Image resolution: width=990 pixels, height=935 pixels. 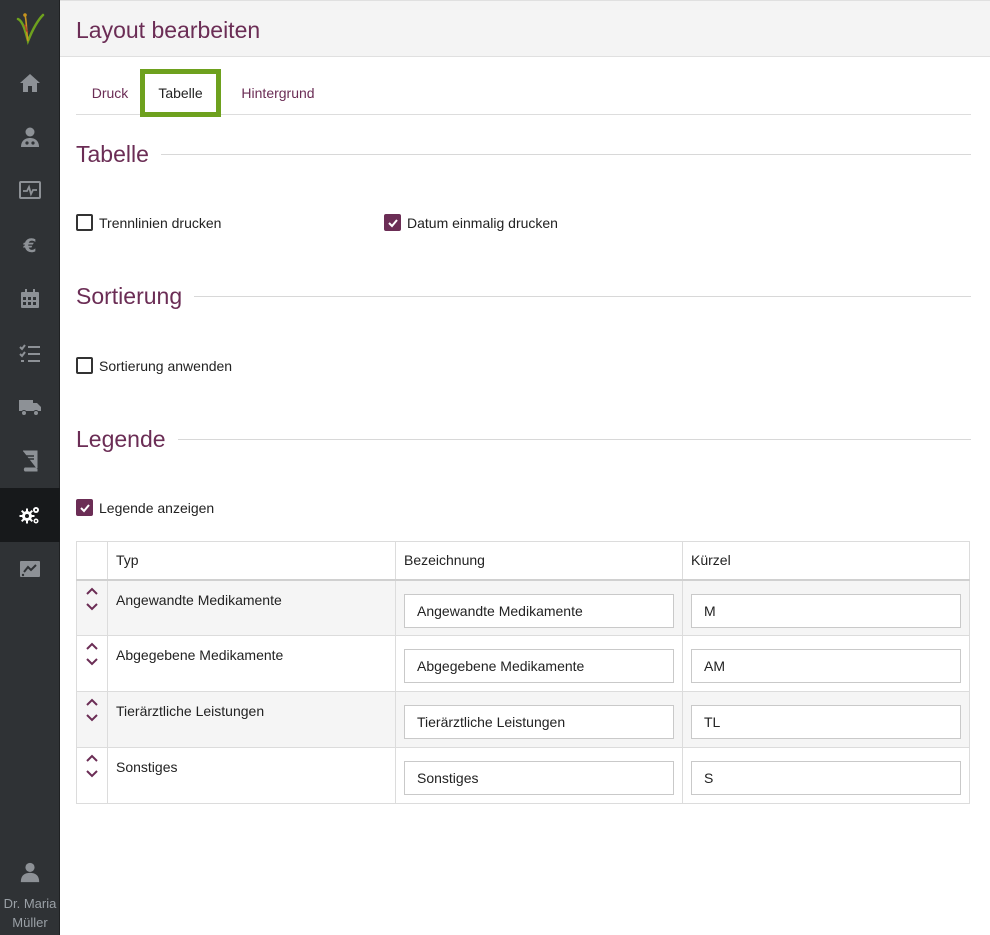 I want to click on gears-icon, so click(x=29, y=515).